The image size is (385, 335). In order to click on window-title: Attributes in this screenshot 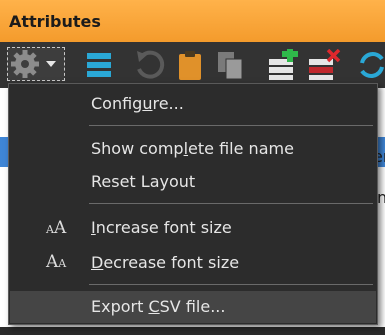, I will do `click(55, 21)`.